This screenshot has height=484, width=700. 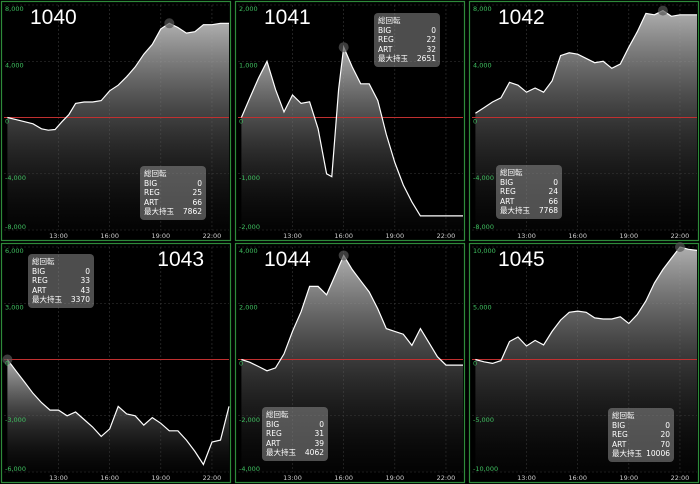 I want to click on stats-row-art: ART 39, so click(x=295, y=444).